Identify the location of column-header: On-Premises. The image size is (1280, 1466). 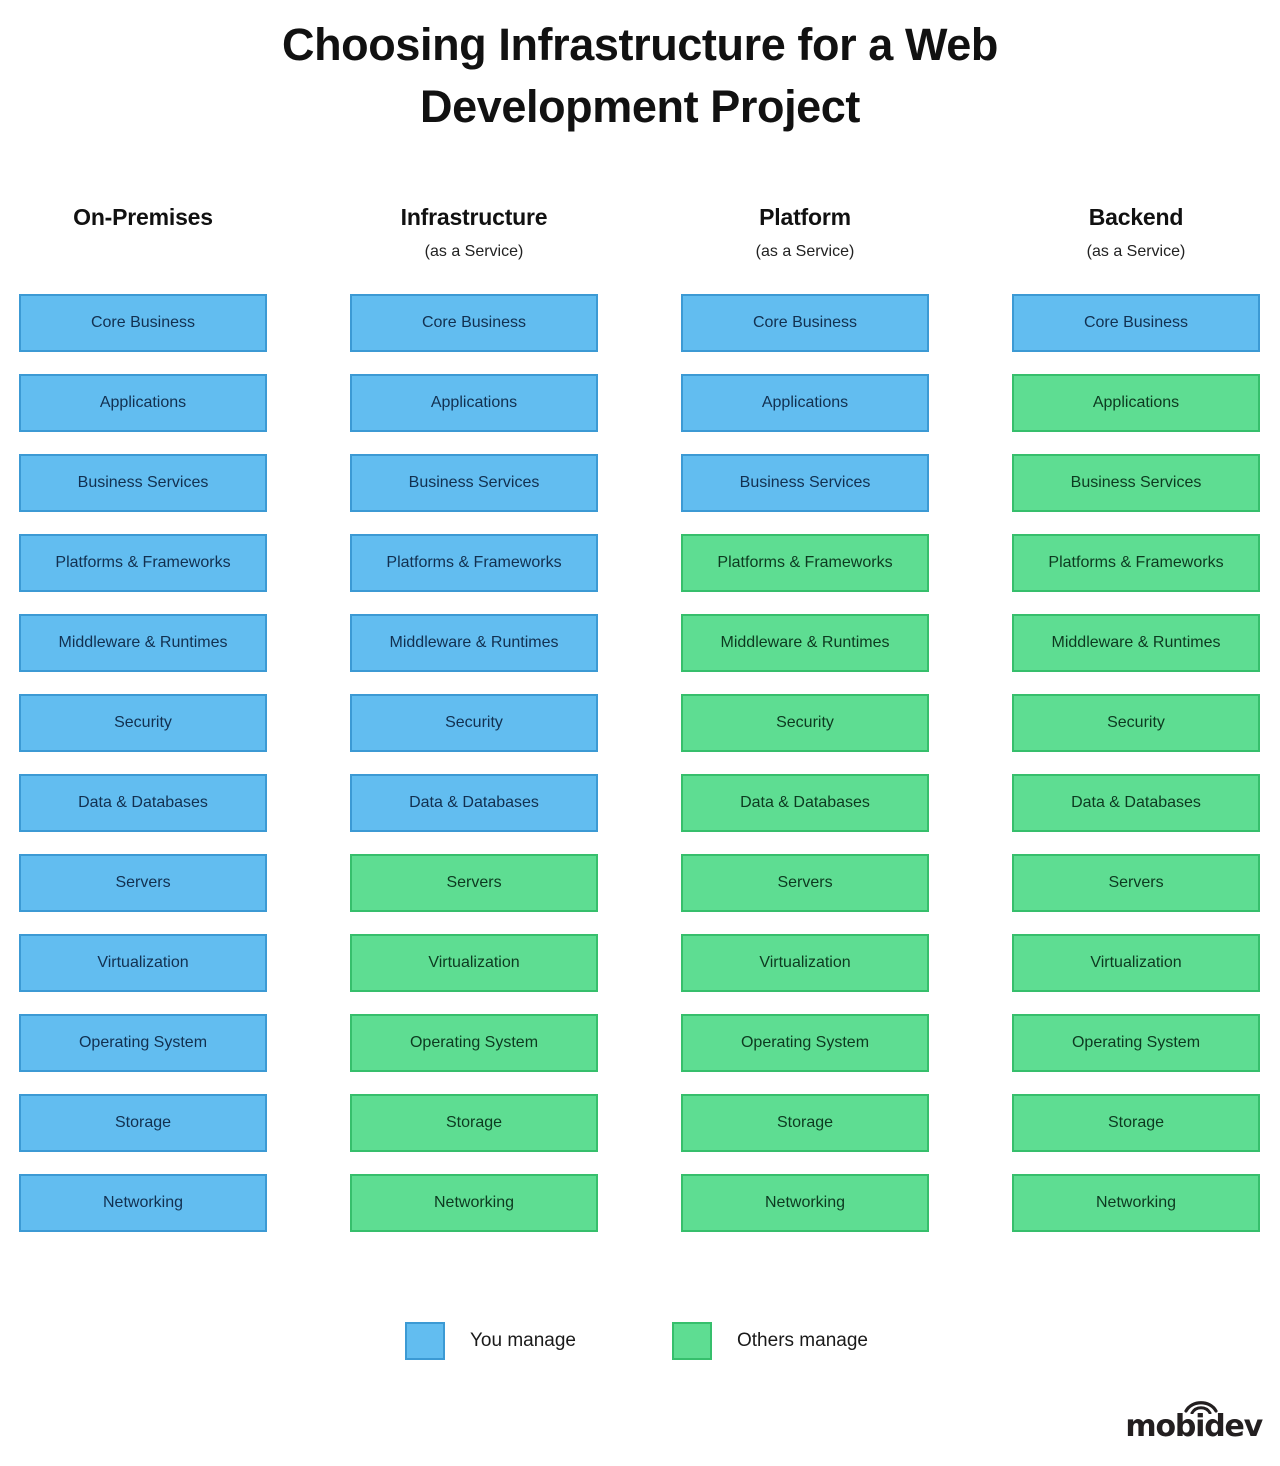
(143, 217).